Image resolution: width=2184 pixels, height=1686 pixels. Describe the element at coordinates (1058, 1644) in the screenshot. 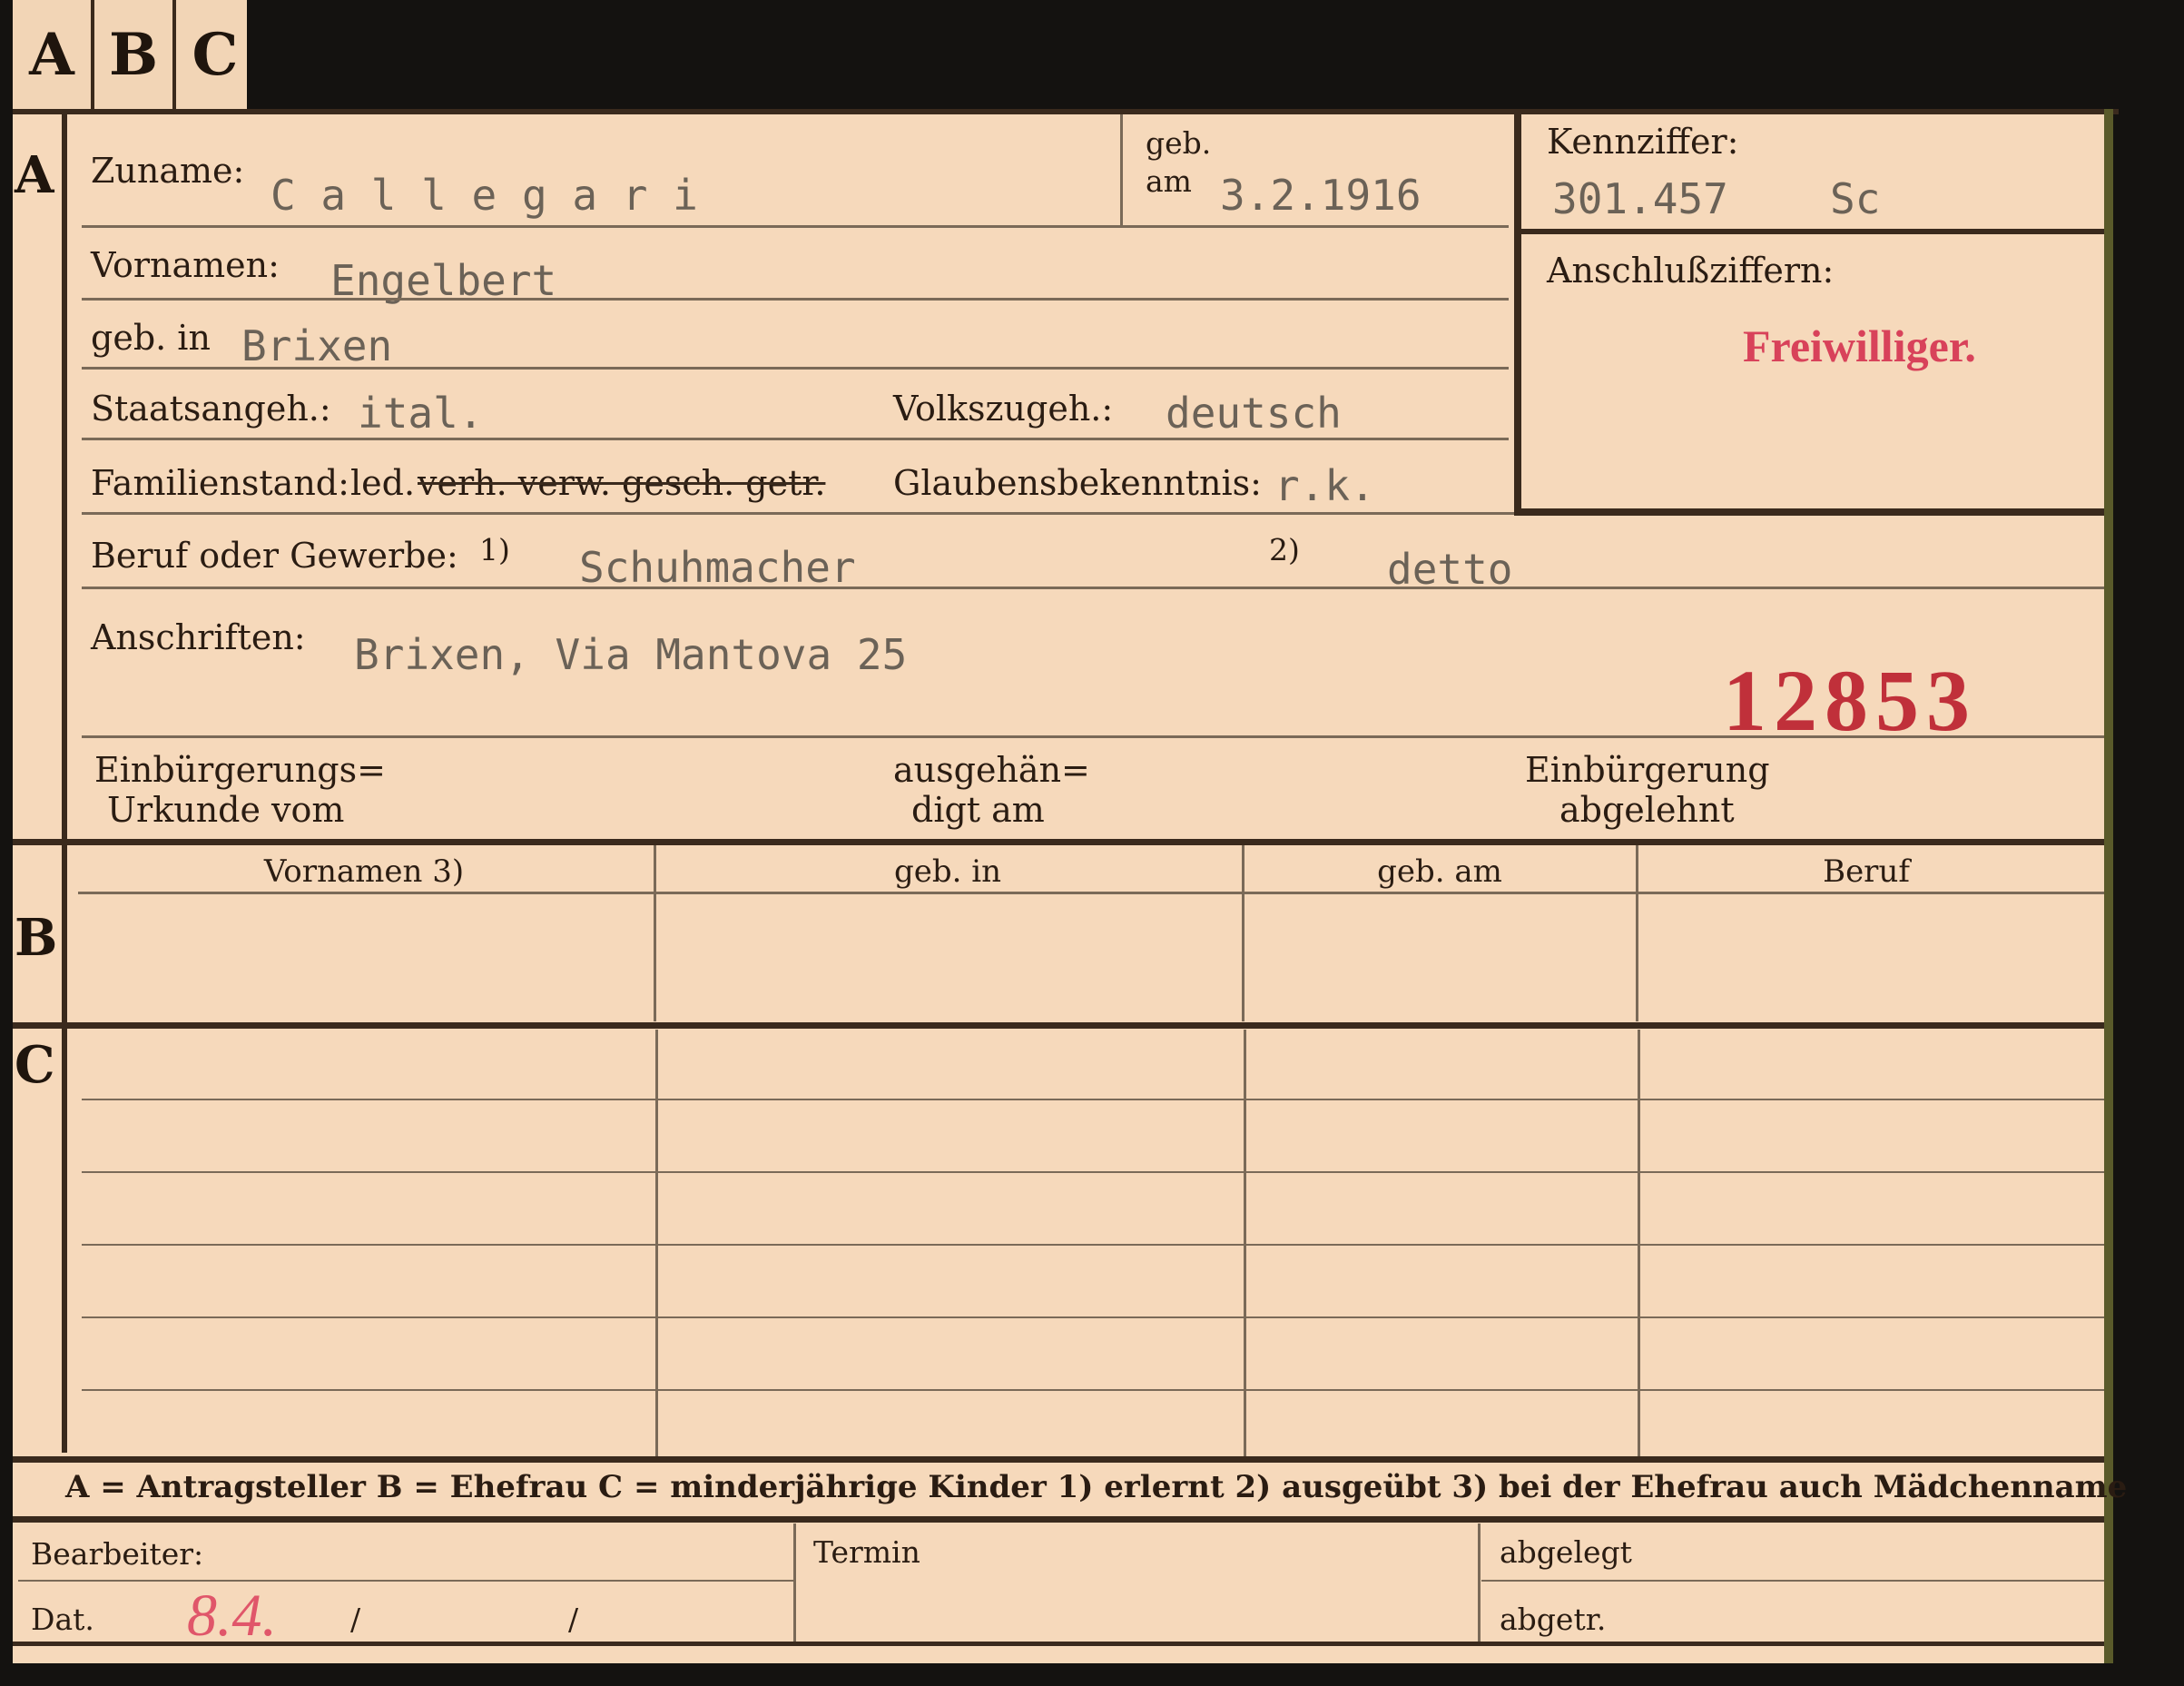

I see `card-bottom-rule` at that location.